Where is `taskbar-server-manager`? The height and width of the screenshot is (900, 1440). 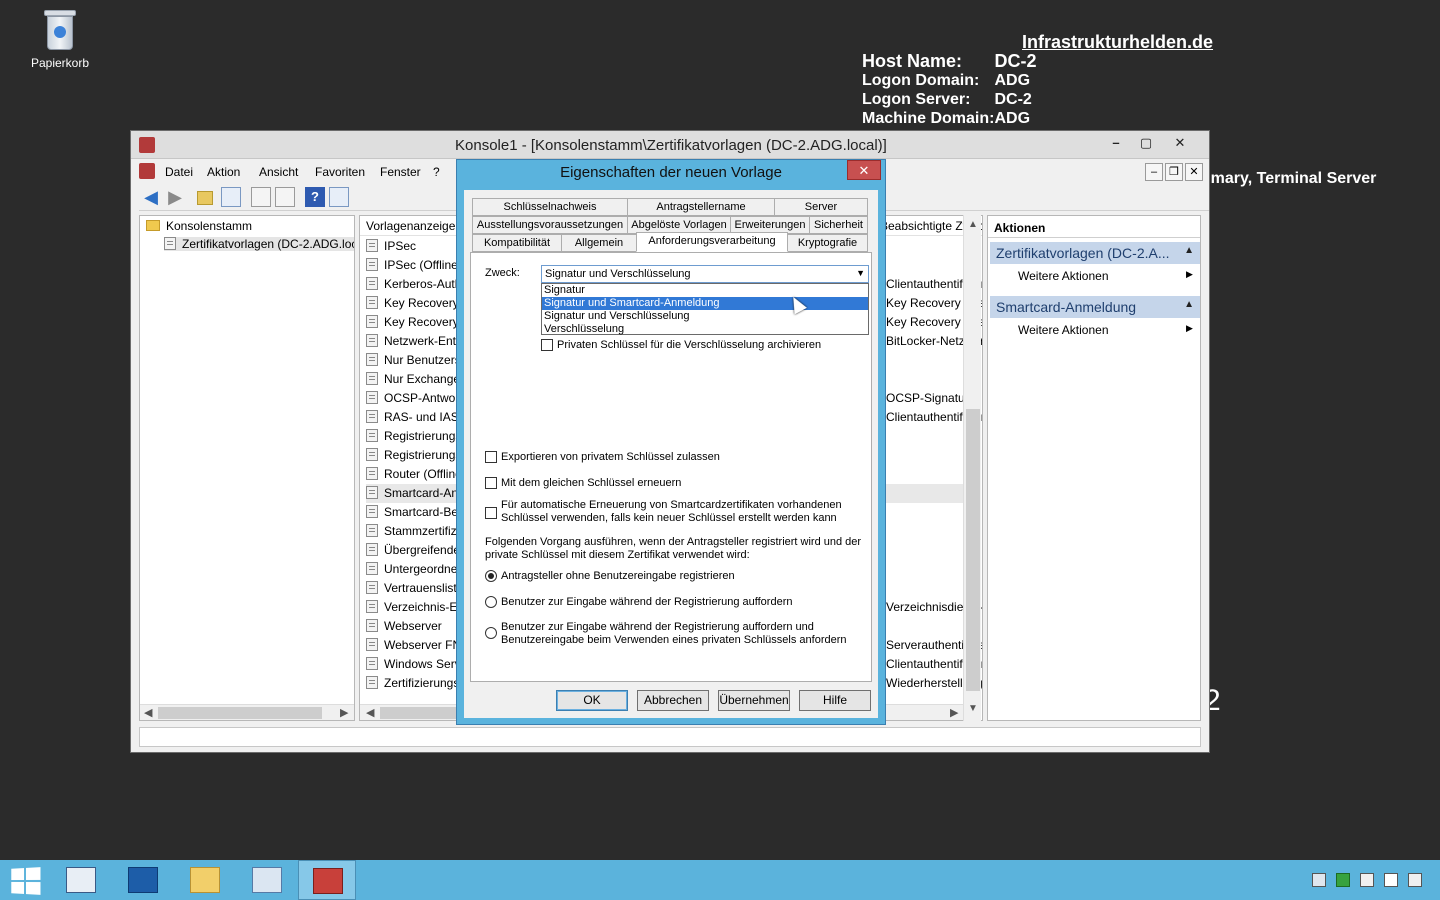
taskbar-server-manager is located at coordinates (81, 880).